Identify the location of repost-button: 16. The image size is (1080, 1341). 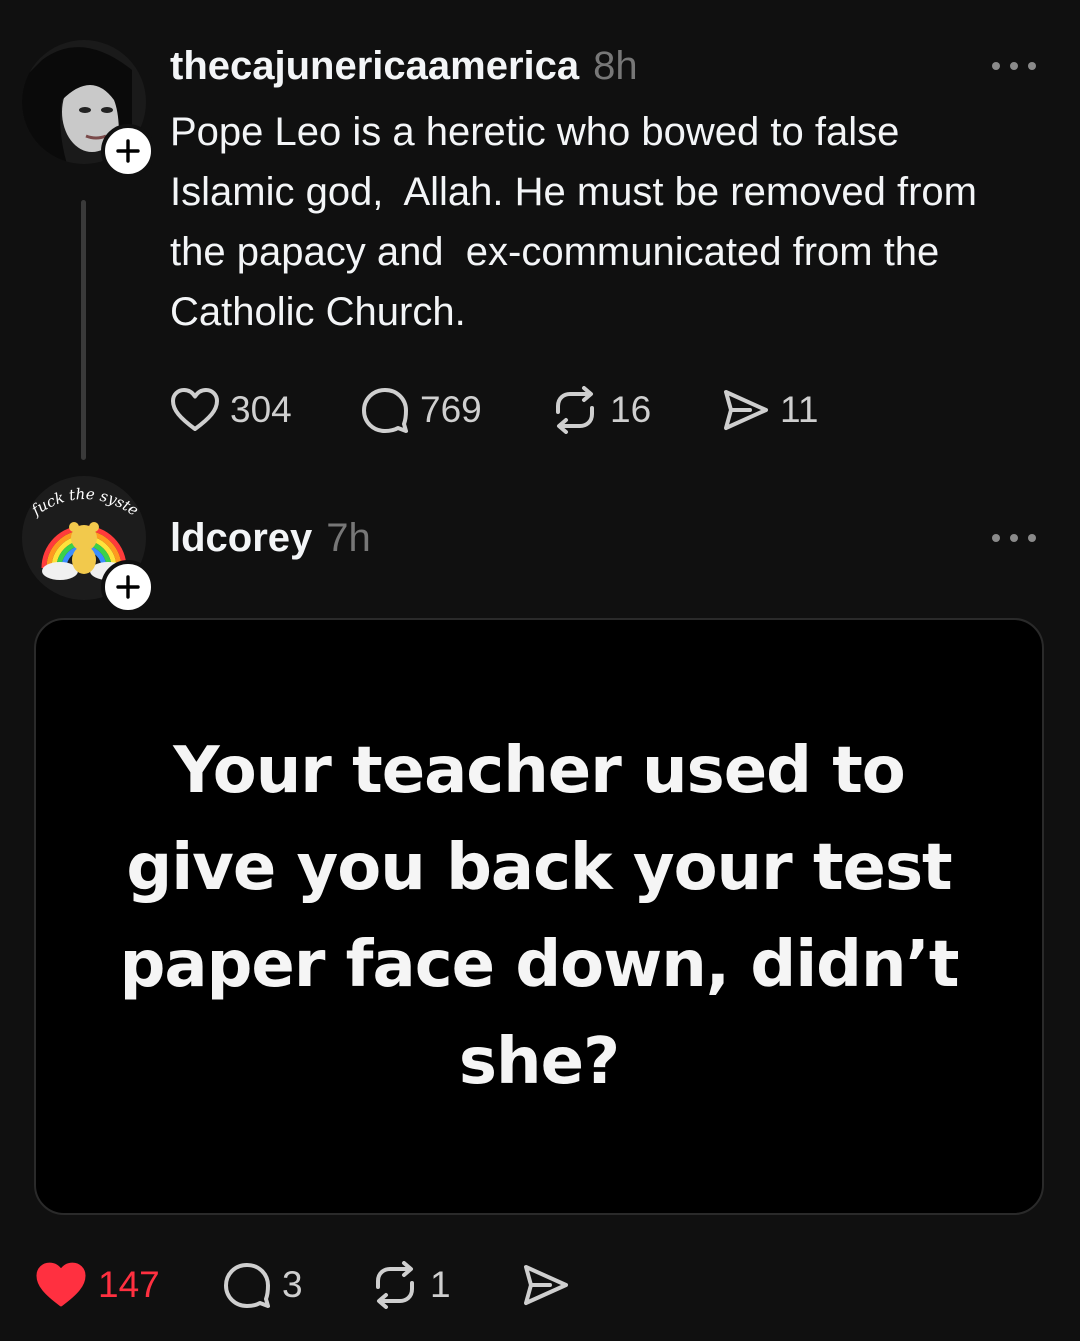
(635, 410).